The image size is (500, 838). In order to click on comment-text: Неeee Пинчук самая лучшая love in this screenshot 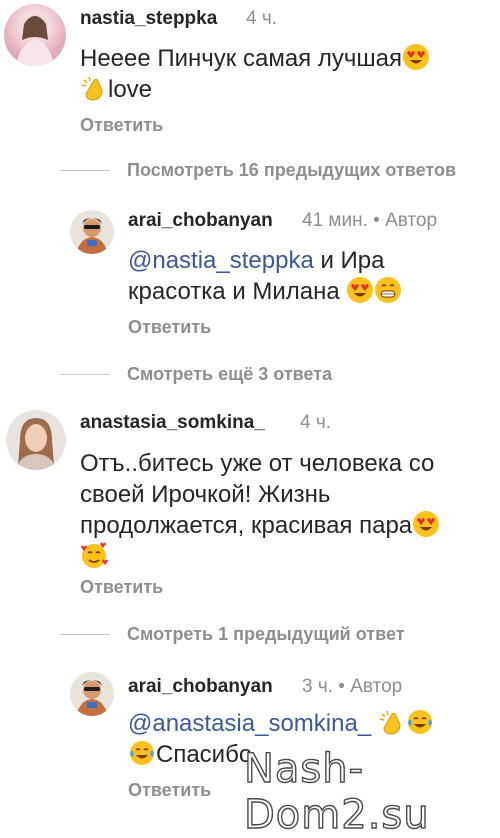, I will do `click(285, 74)`.